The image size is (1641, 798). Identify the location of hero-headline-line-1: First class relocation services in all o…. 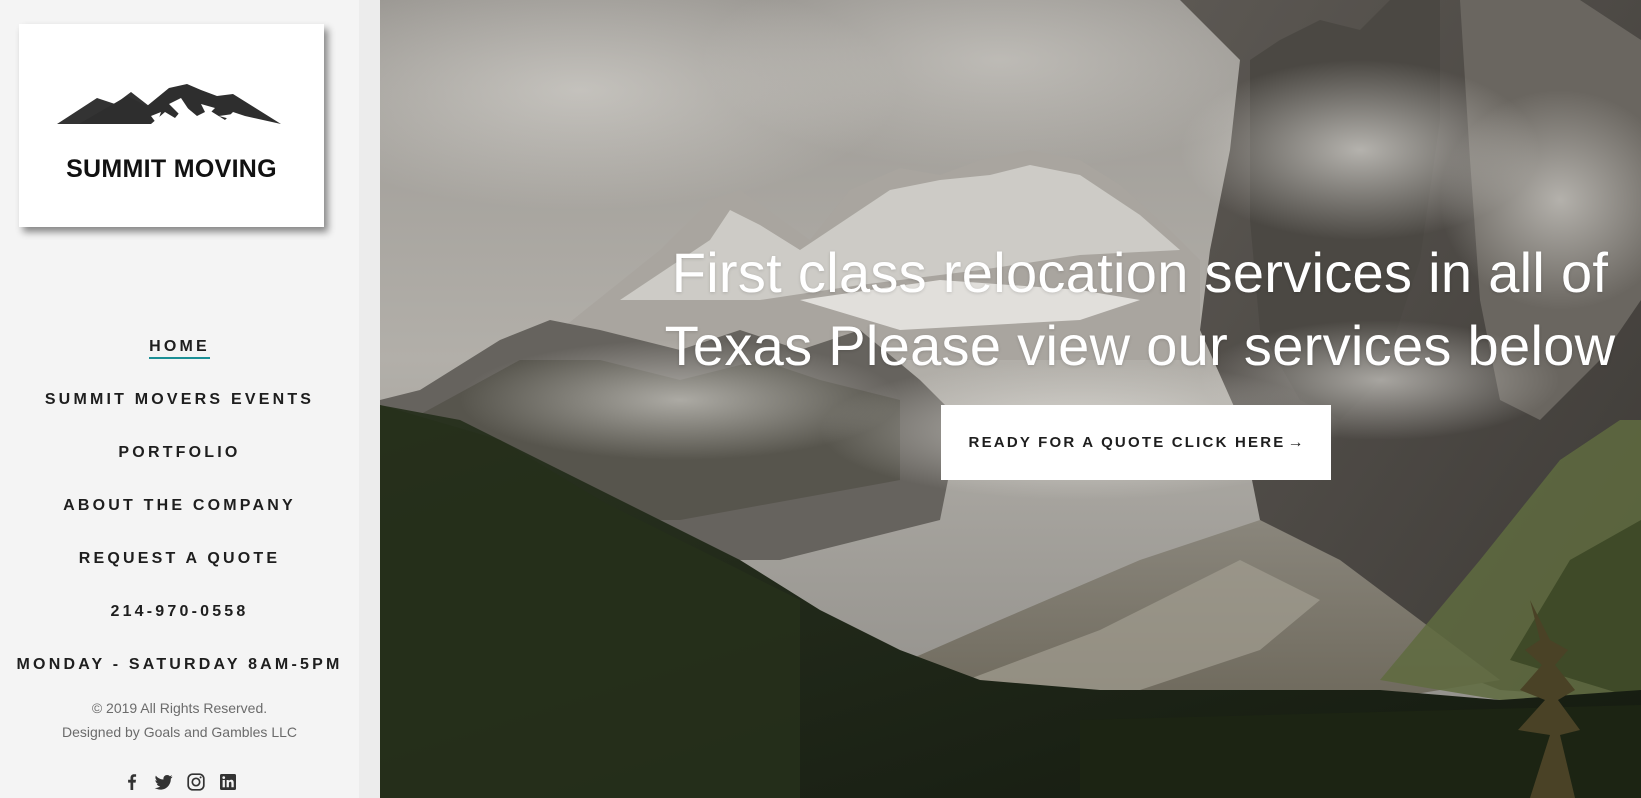
(1140, 272).